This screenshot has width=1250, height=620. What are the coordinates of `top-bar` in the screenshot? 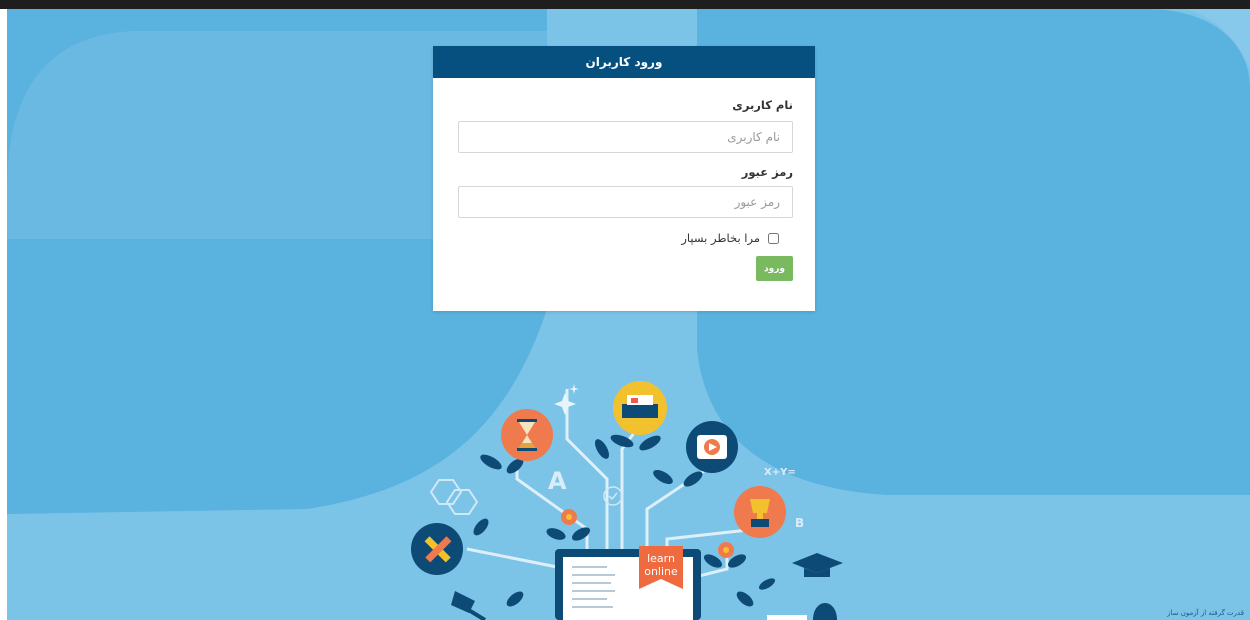 It's located at (625, 4).